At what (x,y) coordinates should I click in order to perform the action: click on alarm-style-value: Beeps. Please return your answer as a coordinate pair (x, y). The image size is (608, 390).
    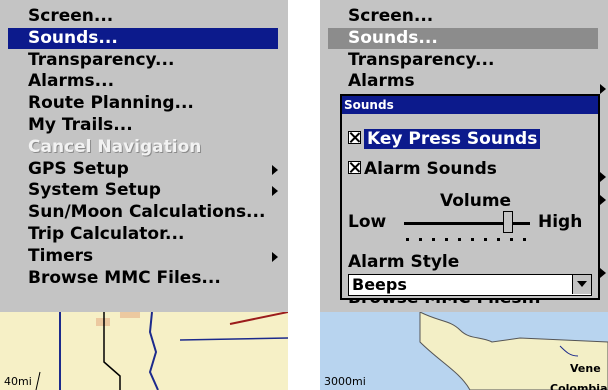
    Looking at the image, I should click on (379, 284).